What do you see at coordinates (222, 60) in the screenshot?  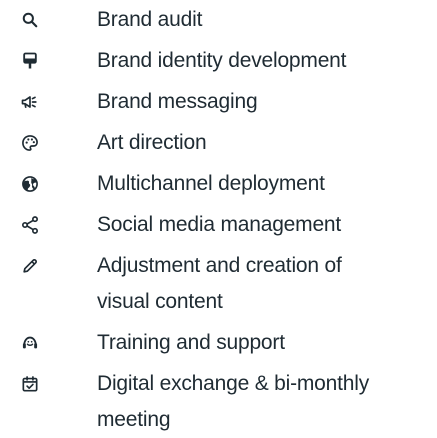 I see `list-item-label: Brand identity development` at bounding box center [222, 60].